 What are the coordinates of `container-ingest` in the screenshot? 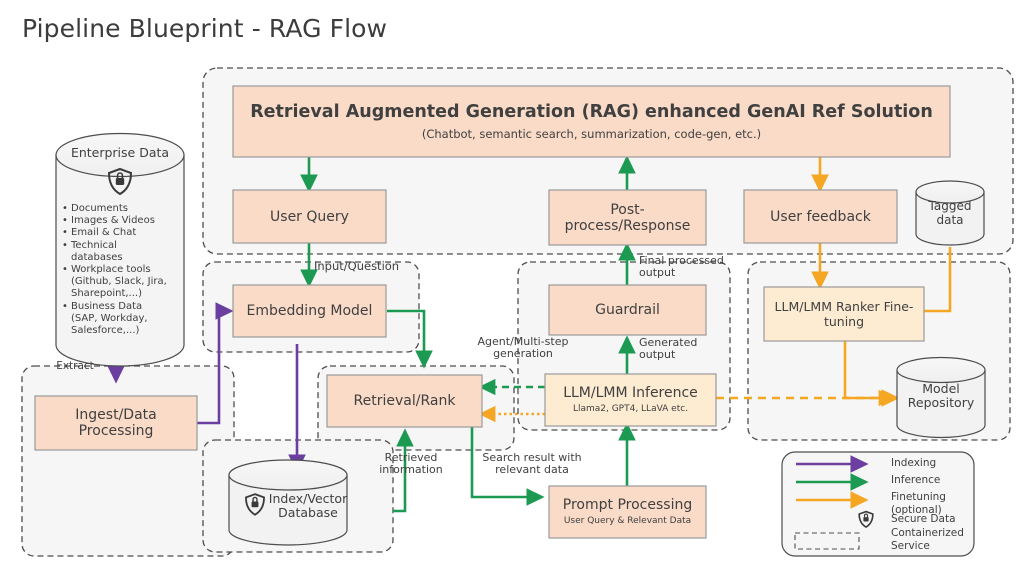 It's located at (128, 461).